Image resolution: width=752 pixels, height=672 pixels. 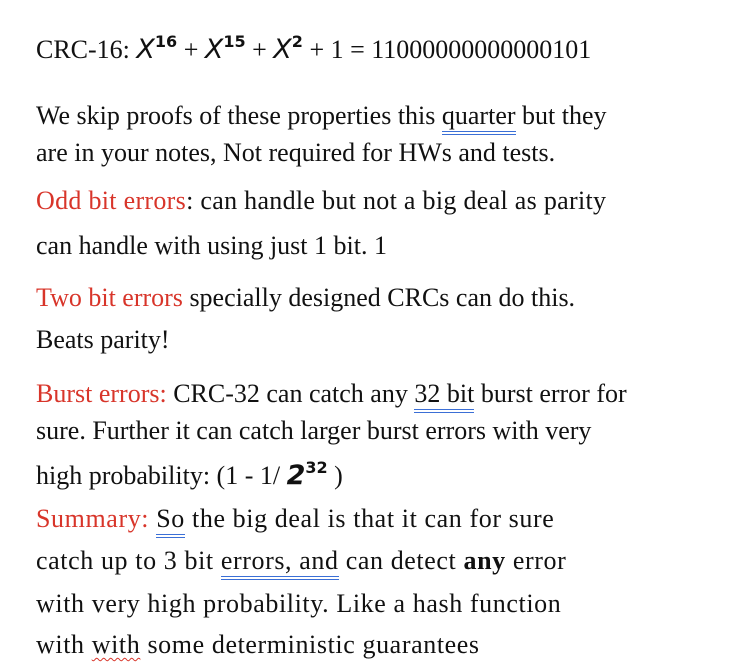 I want to click on summary-heading: Summary:, so click(x=93, y=518).